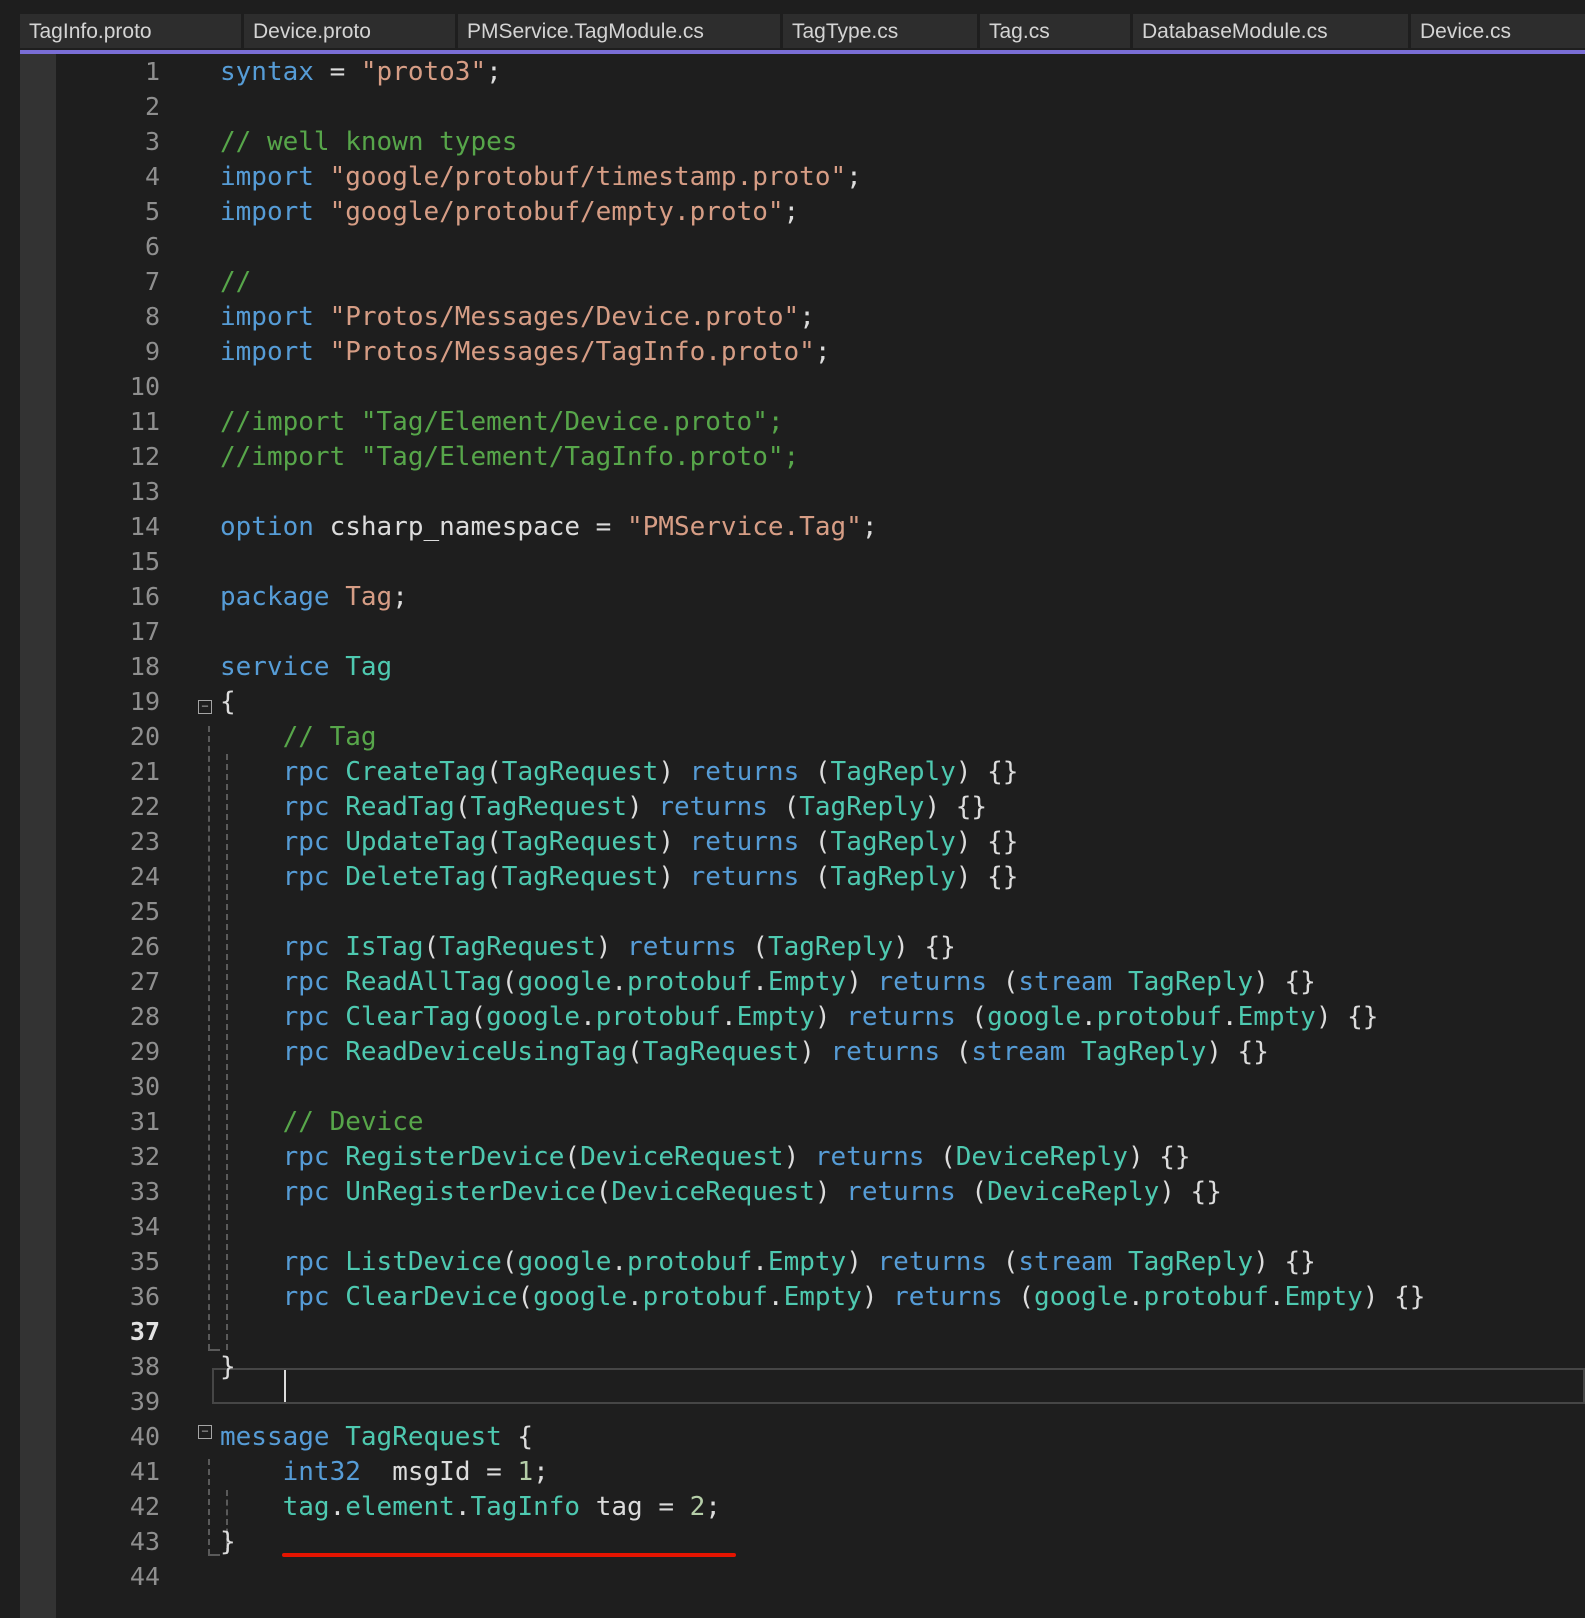  What do you see at coordinates (802, 1402) in the screenshot?
I see `code-line: 39` at bounding box center [802, 1402].